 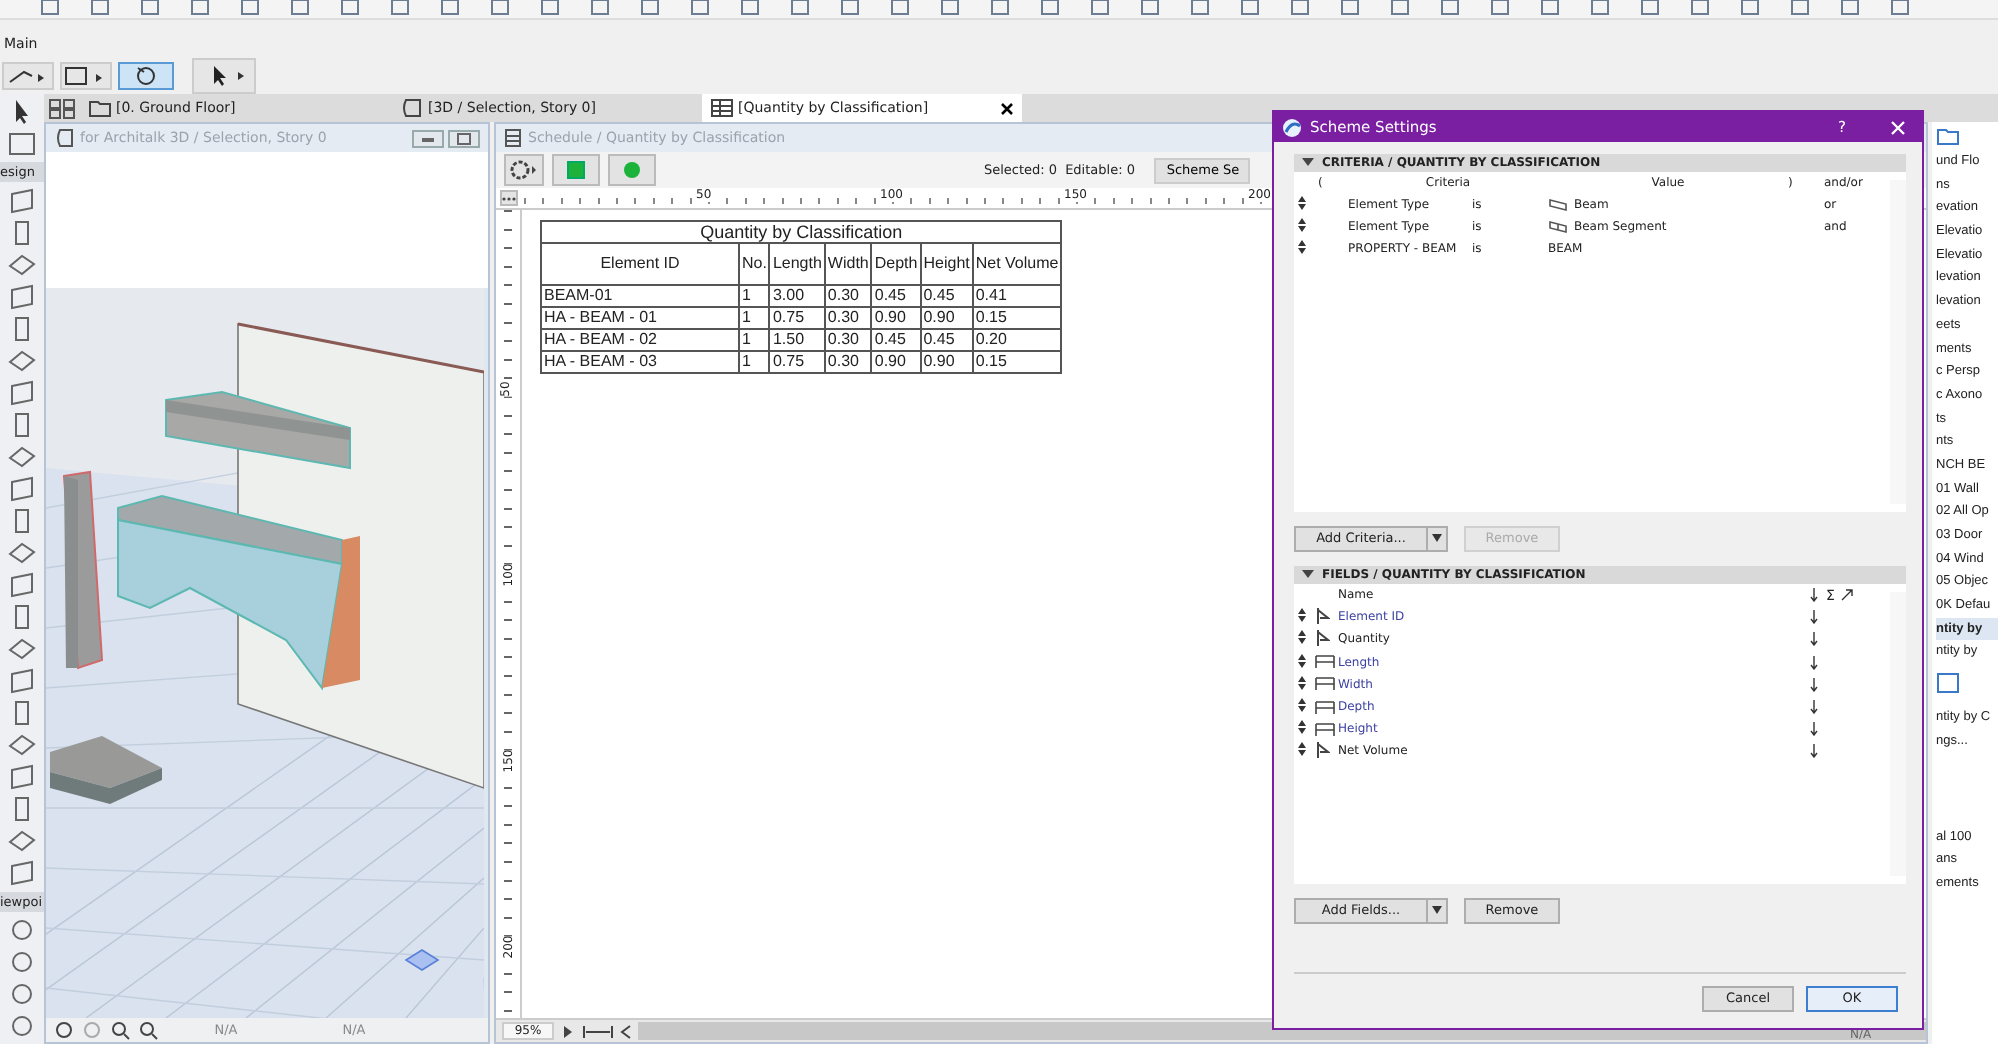 What do you see at coordinates (120, 1030) in the screenshot?
I see `zoom-in-icon` at bounding box center [120, 1030].